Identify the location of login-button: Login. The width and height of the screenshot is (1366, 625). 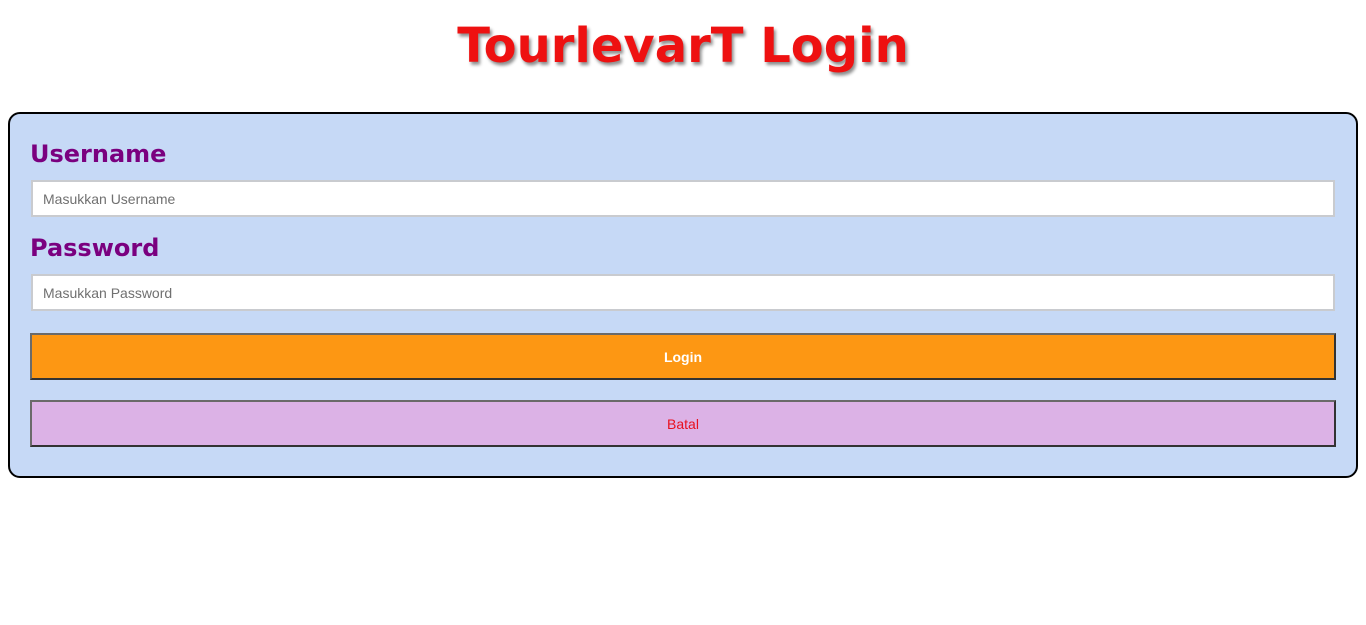
(683, 356).